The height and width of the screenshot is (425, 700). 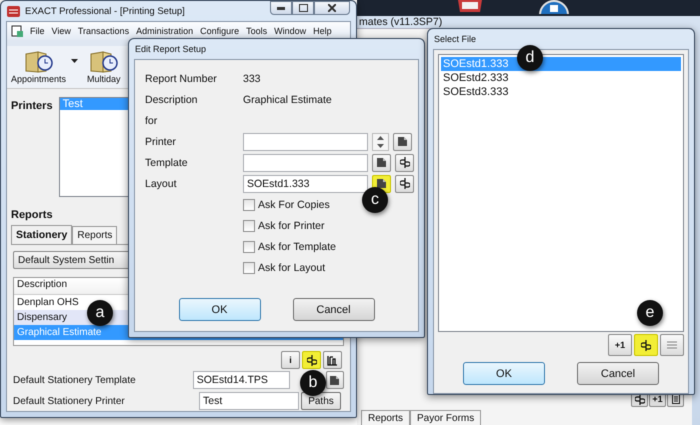 What do you see at coordinates (561, 92) in the screenshot?
I see `list-item: SOEstd3.333` at bounding box center [561, 92].